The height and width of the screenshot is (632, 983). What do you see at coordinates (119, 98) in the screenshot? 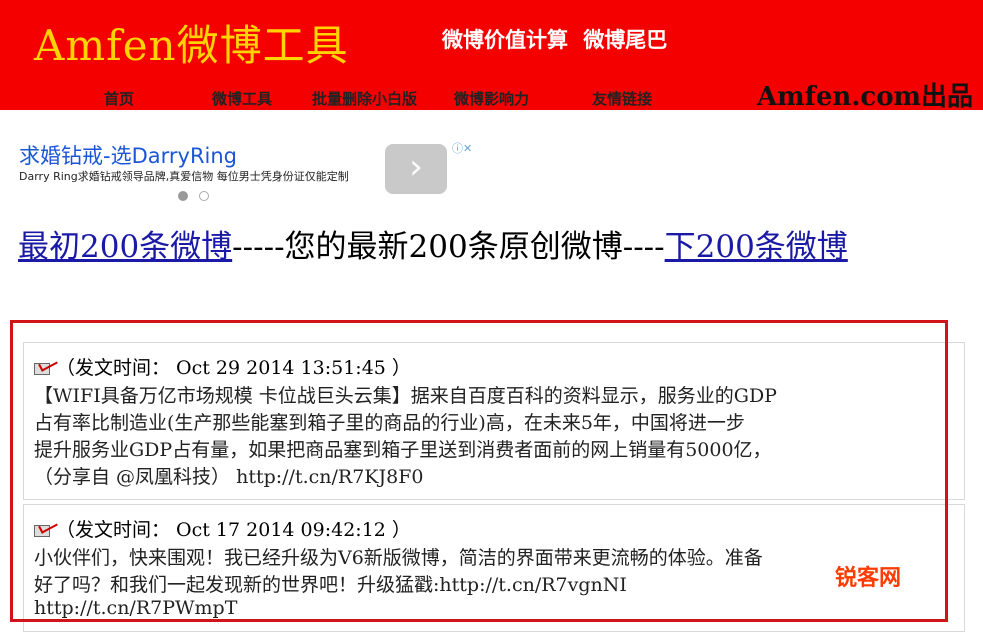
I see `nav-item-home: 首页` at bounding box center [119, 98].